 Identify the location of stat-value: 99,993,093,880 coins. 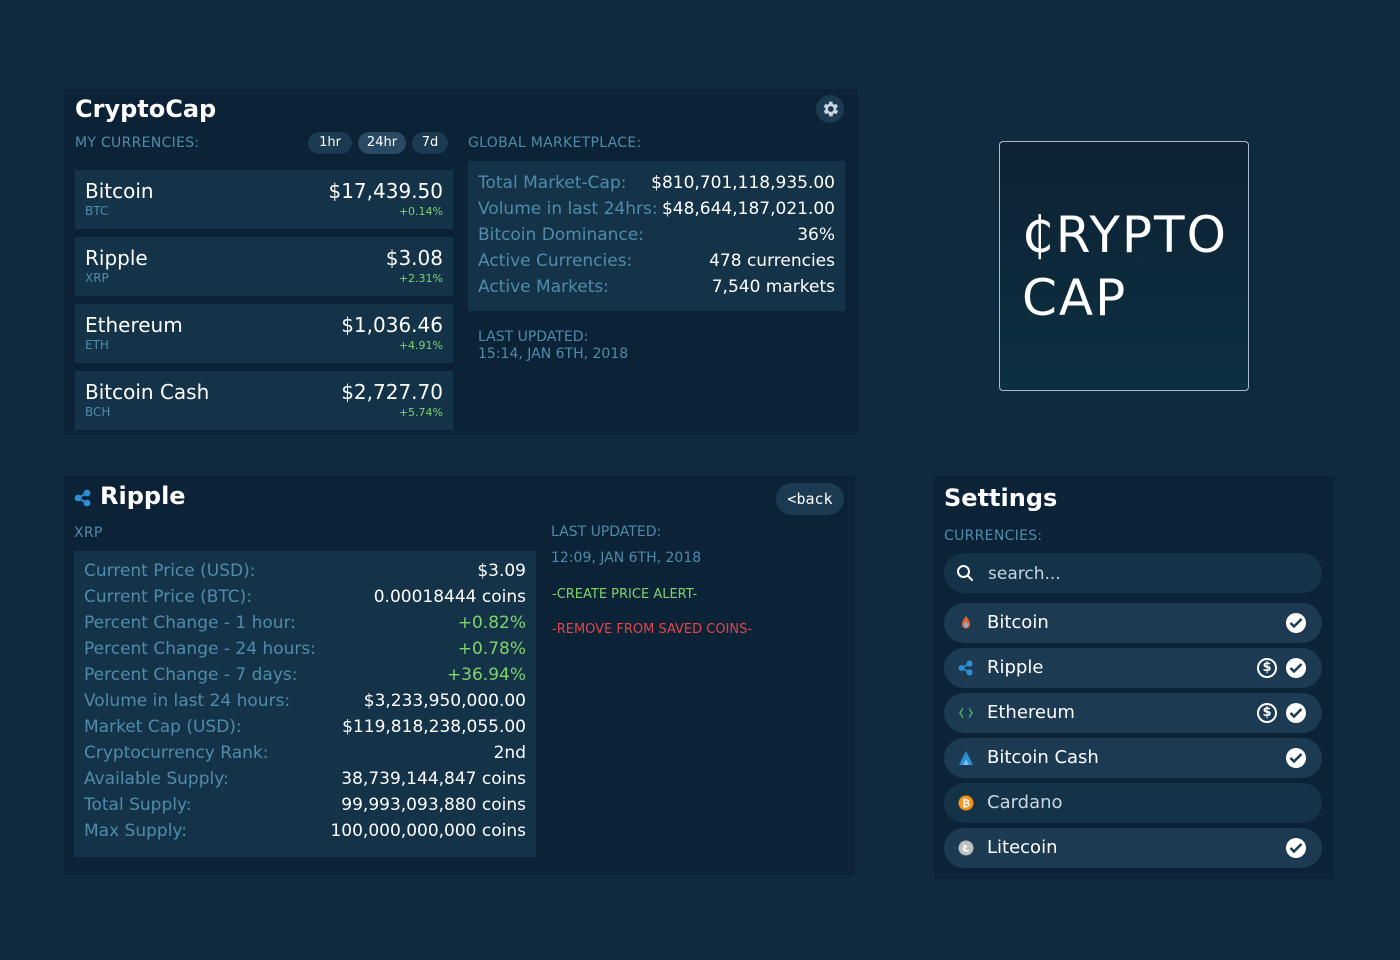
(433, 805).